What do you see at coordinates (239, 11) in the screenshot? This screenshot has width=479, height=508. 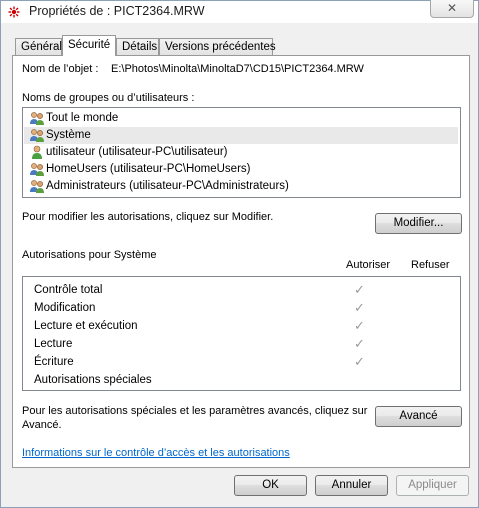 I see `title-bar: Propriétés de : PICT2364.MRW ✕` at bounding box center [239, 11].